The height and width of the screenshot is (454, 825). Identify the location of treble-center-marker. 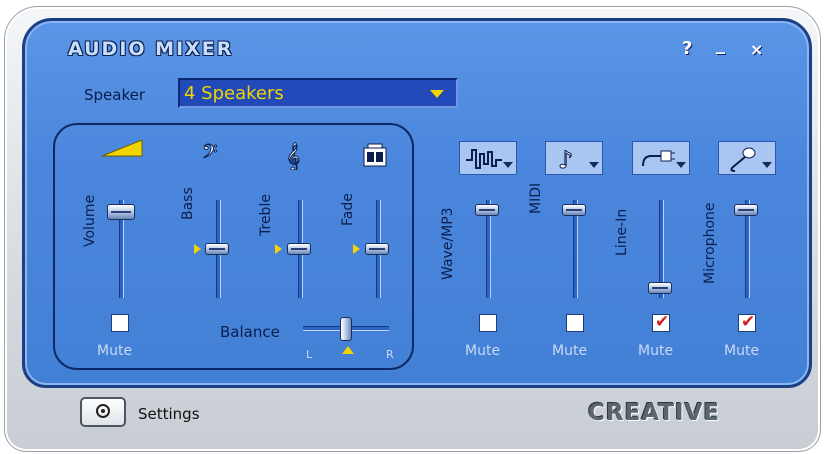
(278, 249).